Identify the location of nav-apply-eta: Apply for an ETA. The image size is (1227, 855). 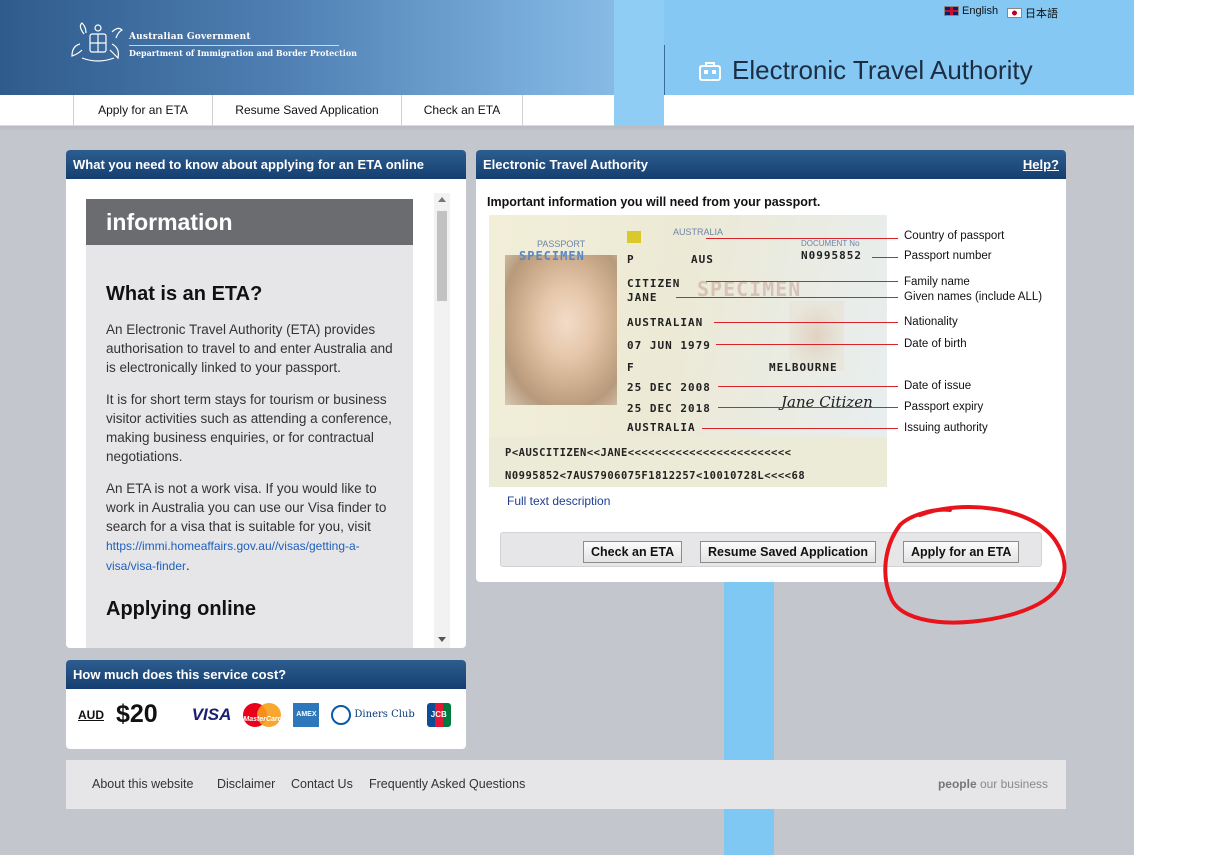
(142, 110).